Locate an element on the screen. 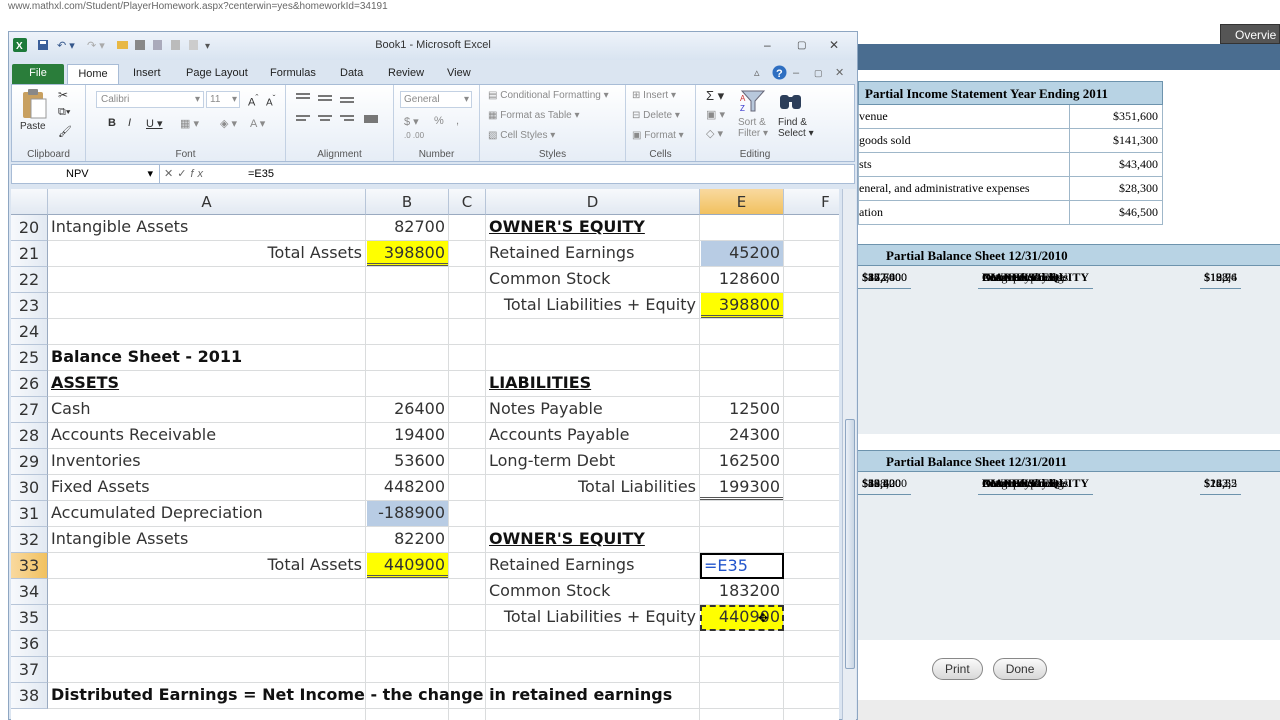  column-header-c: C is located at coordinates (467, 202).